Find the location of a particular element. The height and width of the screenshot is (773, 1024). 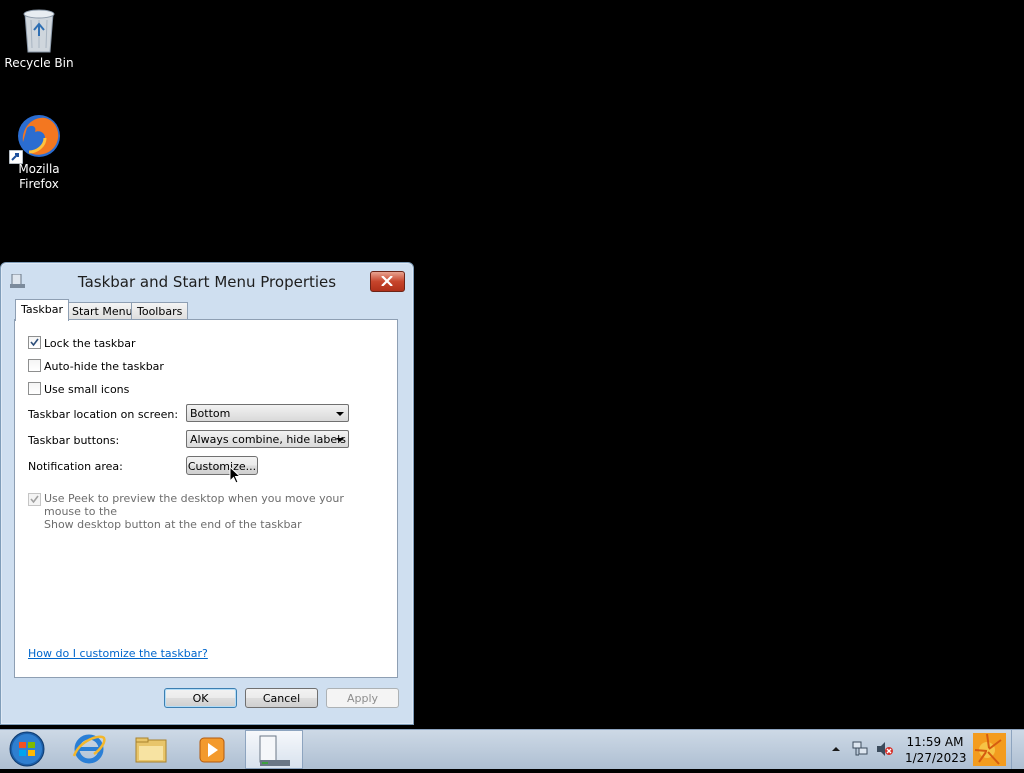

lock-taskbar-checkbox is located at coordinates (34, 342).